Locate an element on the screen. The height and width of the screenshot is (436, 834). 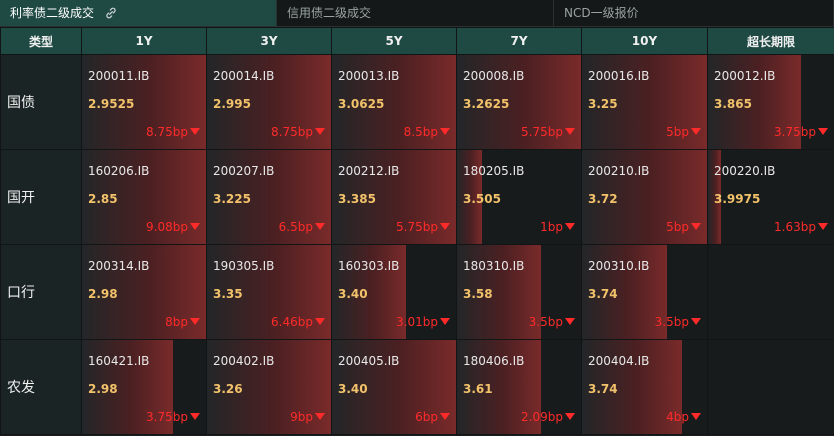
table-header-row: 类型 1Y 3Y 5Y 7Y 10Y 超长期限 is located at coordinates (417, 41).